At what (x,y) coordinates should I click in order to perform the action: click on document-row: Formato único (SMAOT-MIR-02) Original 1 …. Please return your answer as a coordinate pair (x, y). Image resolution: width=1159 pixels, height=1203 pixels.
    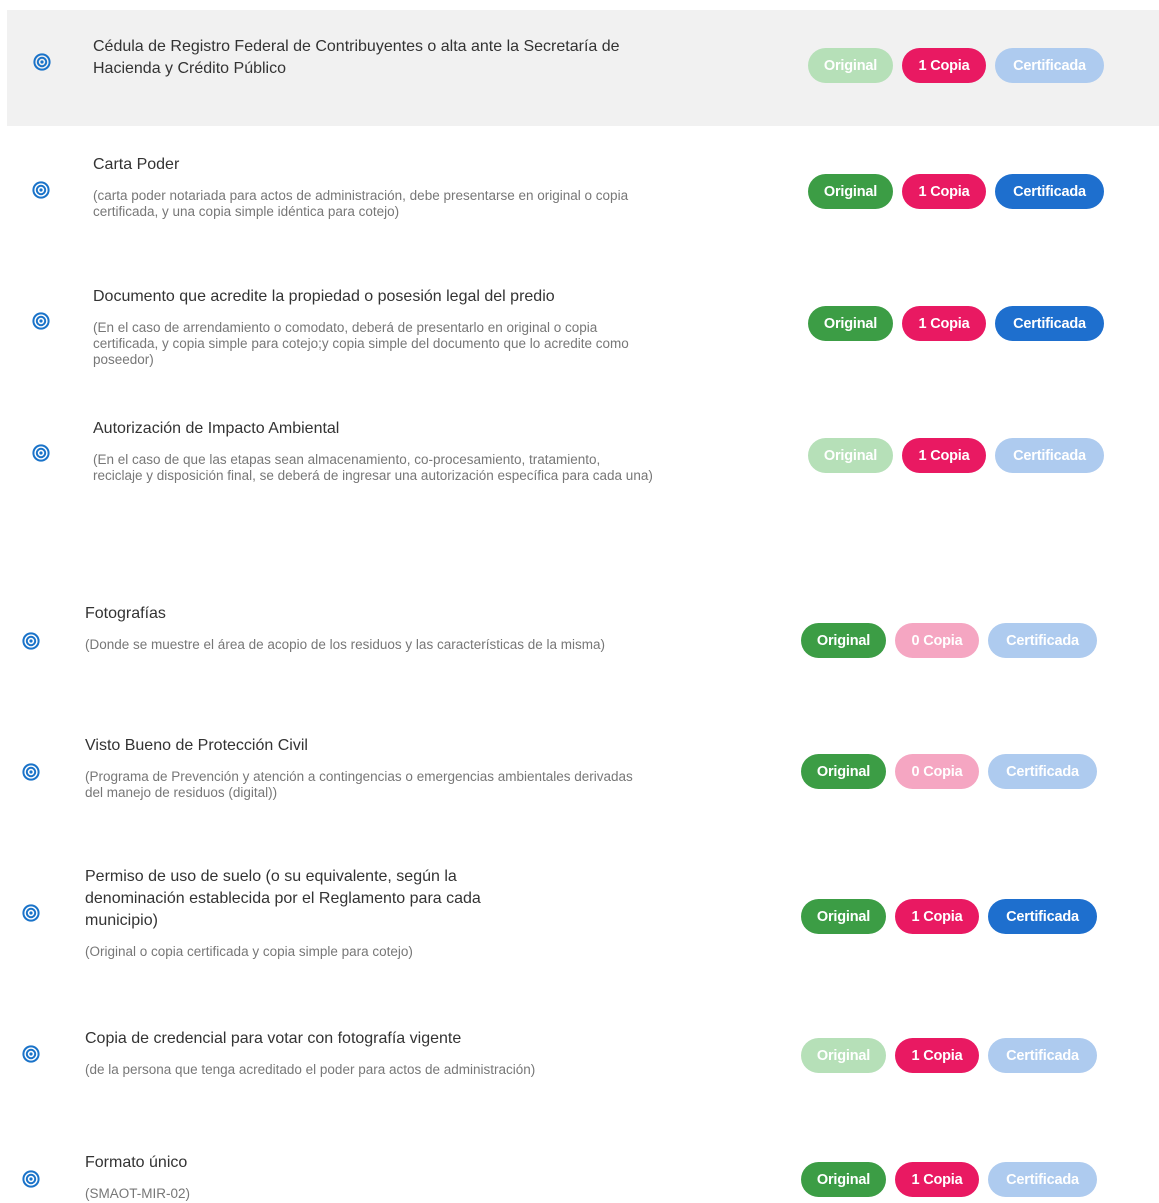
    Looking at the image, I should click on (579, 1162).